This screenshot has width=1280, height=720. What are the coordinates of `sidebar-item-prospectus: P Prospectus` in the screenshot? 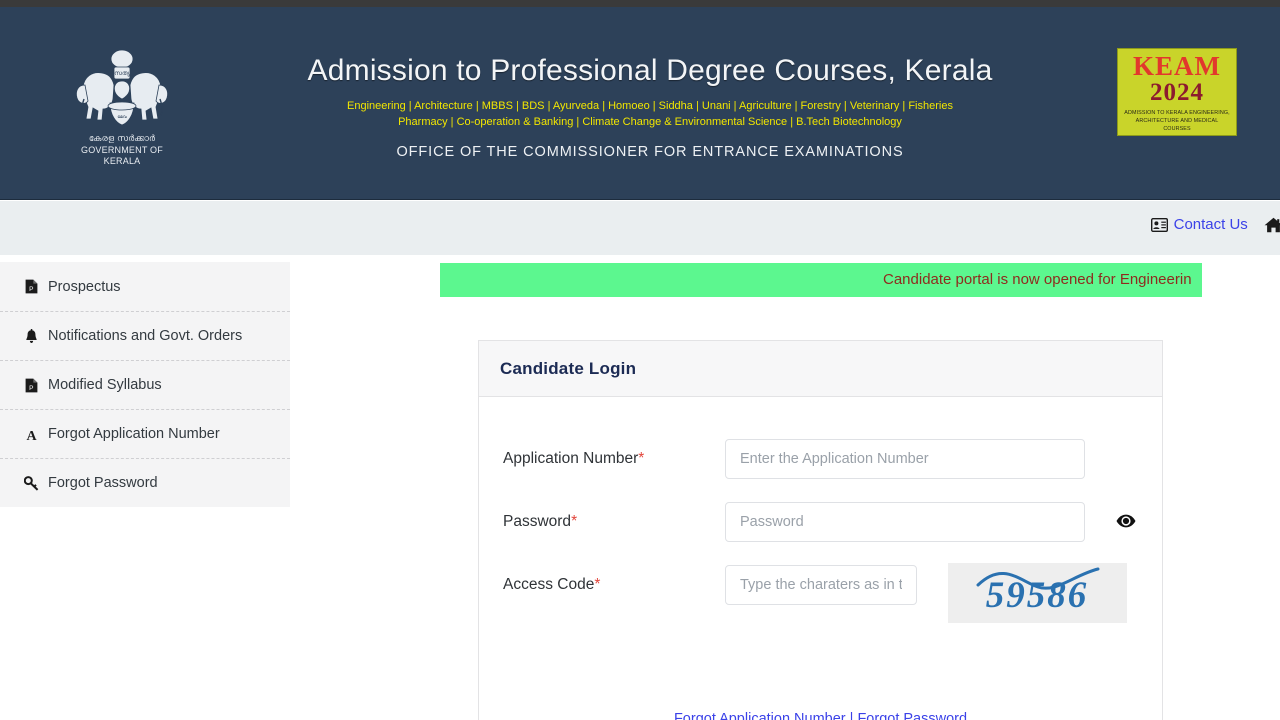 It's located at (145, 286).